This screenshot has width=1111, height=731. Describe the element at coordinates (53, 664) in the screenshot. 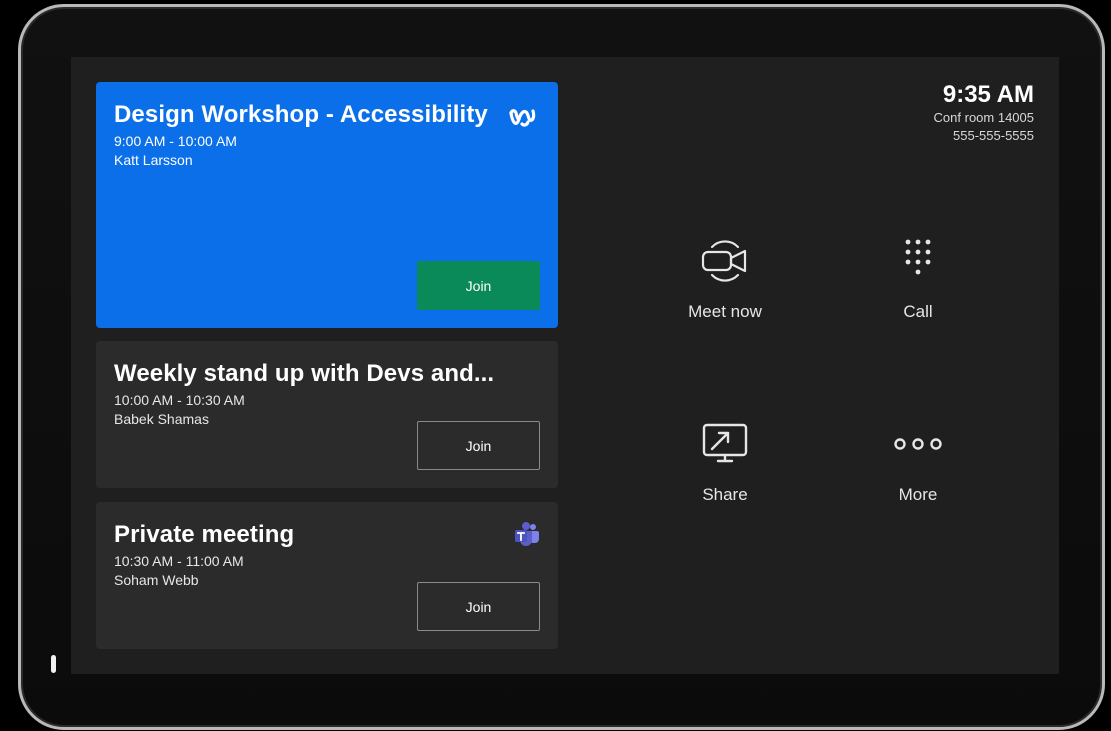

I see `home-indicator` at that location.